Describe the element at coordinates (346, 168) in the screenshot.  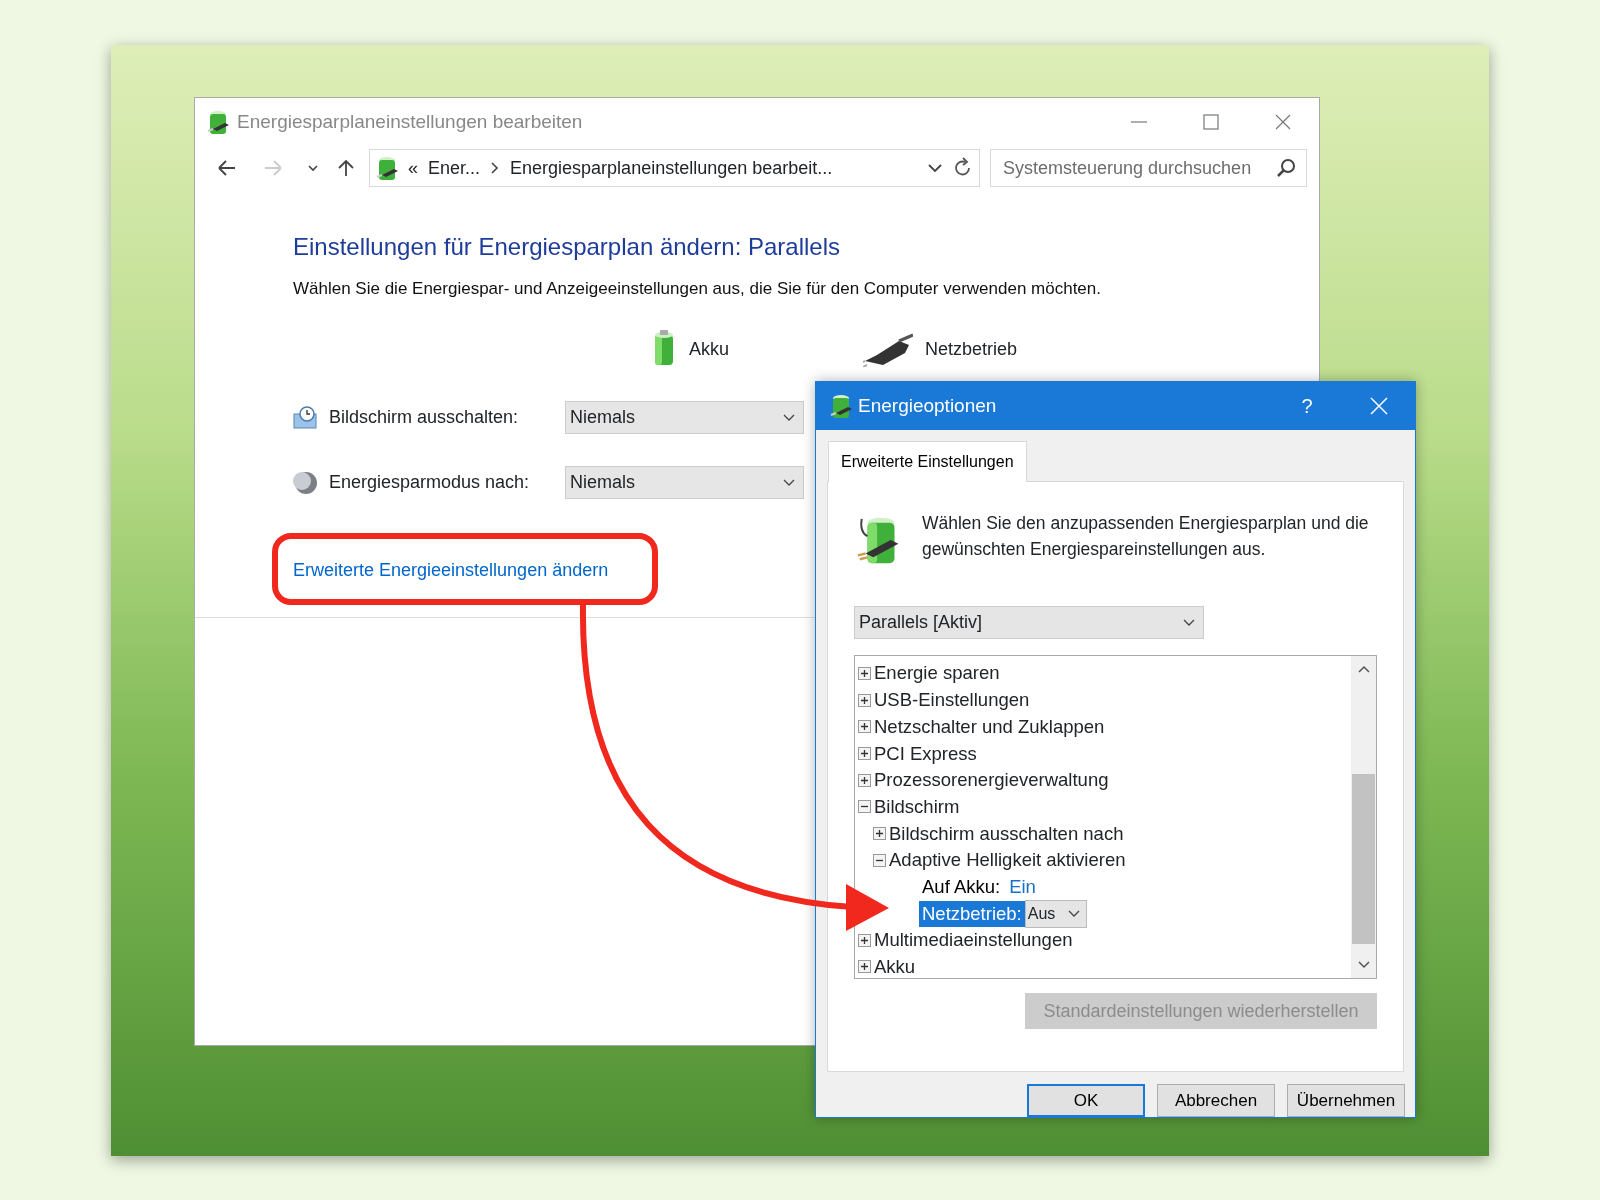
I see `up-icon` at that location.